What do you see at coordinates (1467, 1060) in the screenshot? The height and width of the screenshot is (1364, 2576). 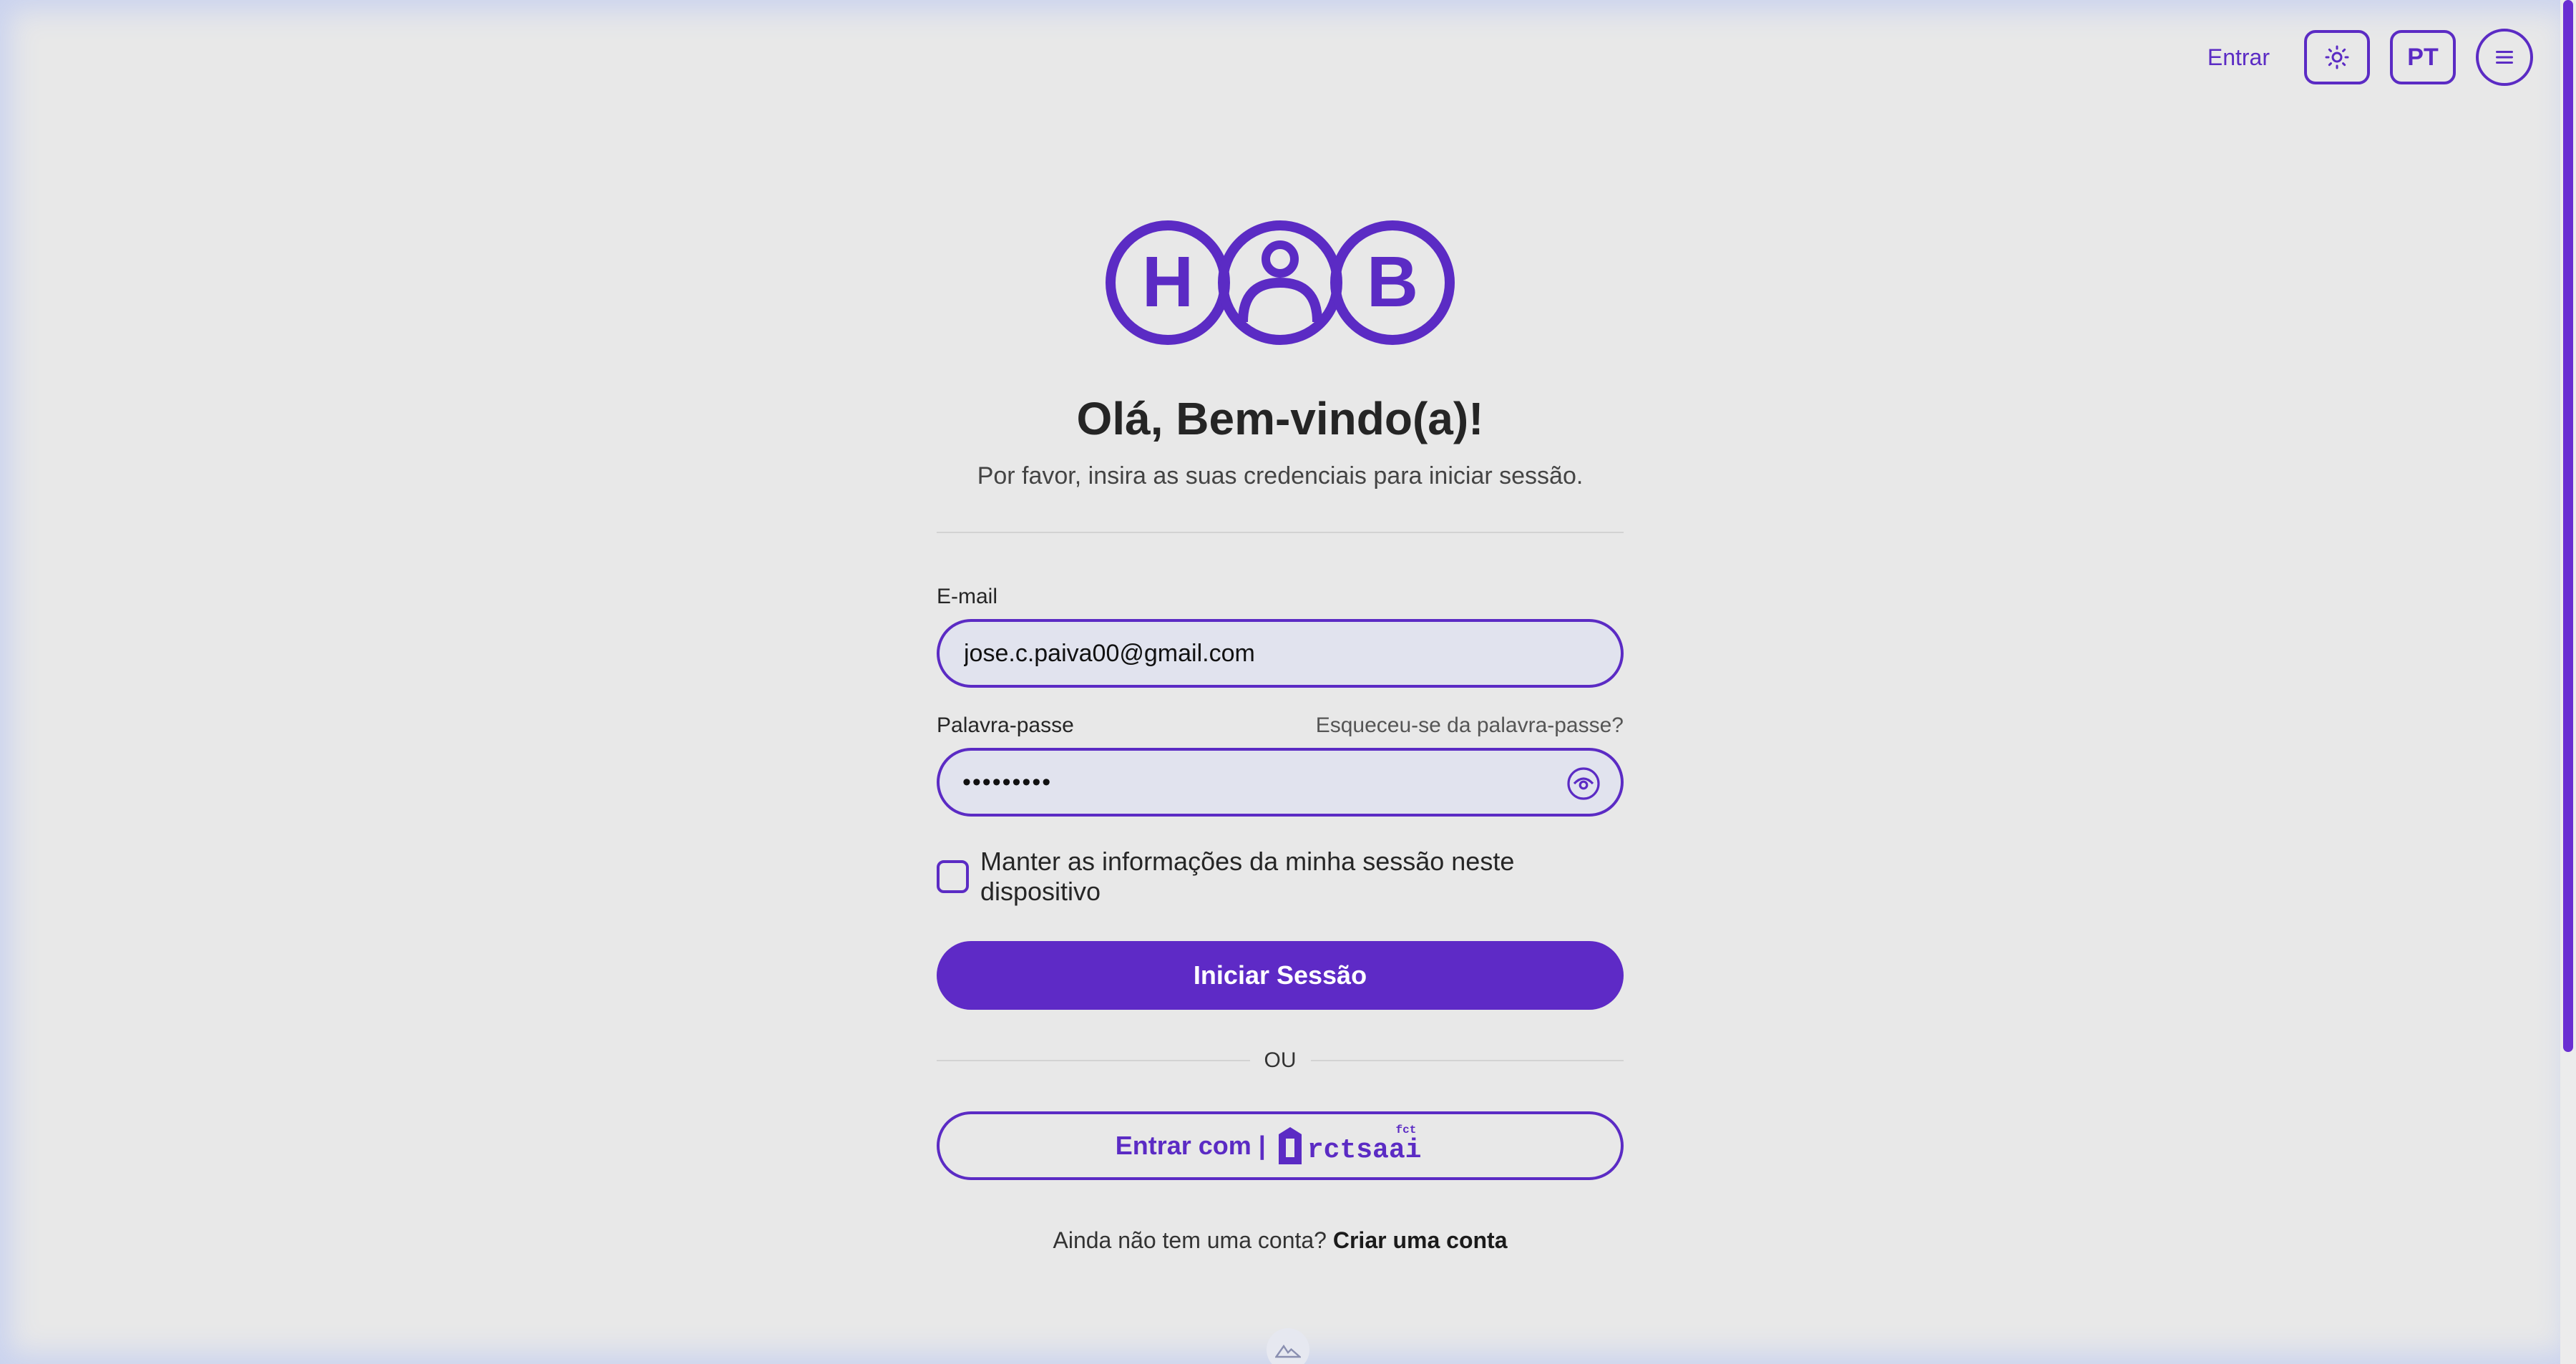 I see `separator-line-right` at bounding box center [1467, 1060].